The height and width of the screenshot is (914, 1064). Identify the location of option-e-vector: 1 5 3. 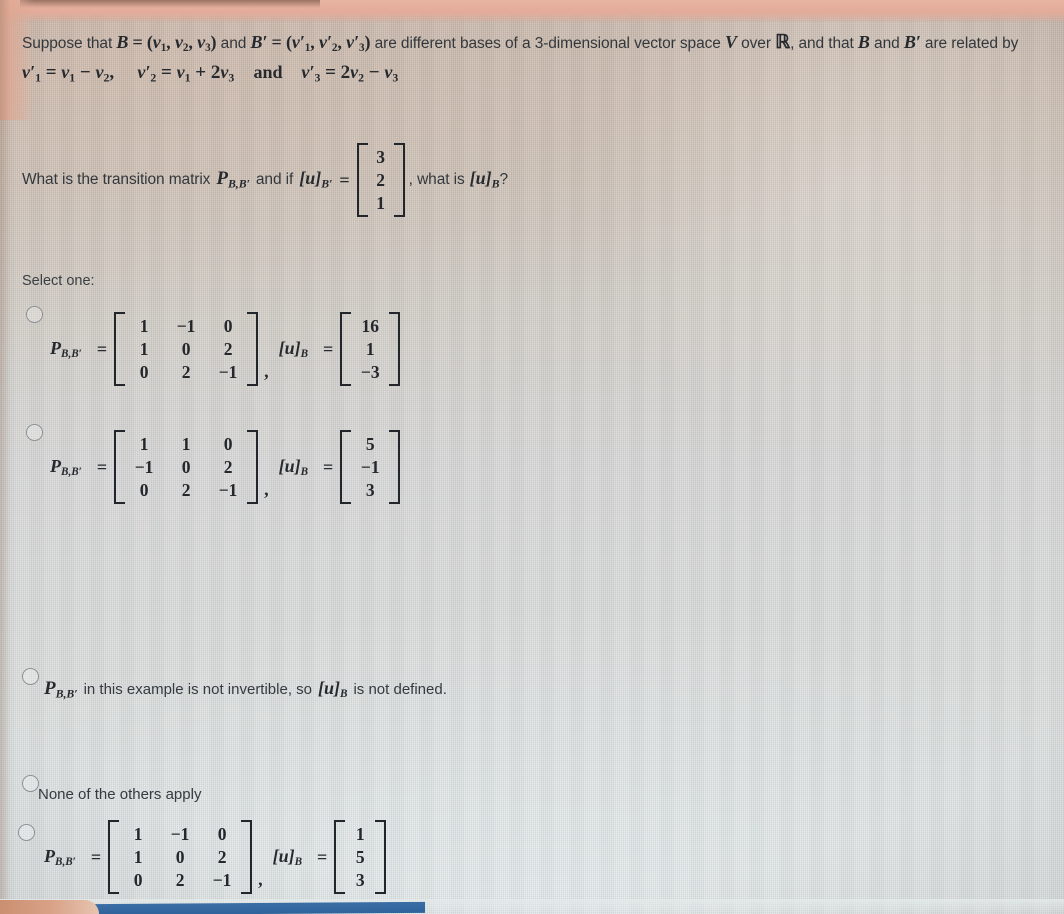
(360, 857).